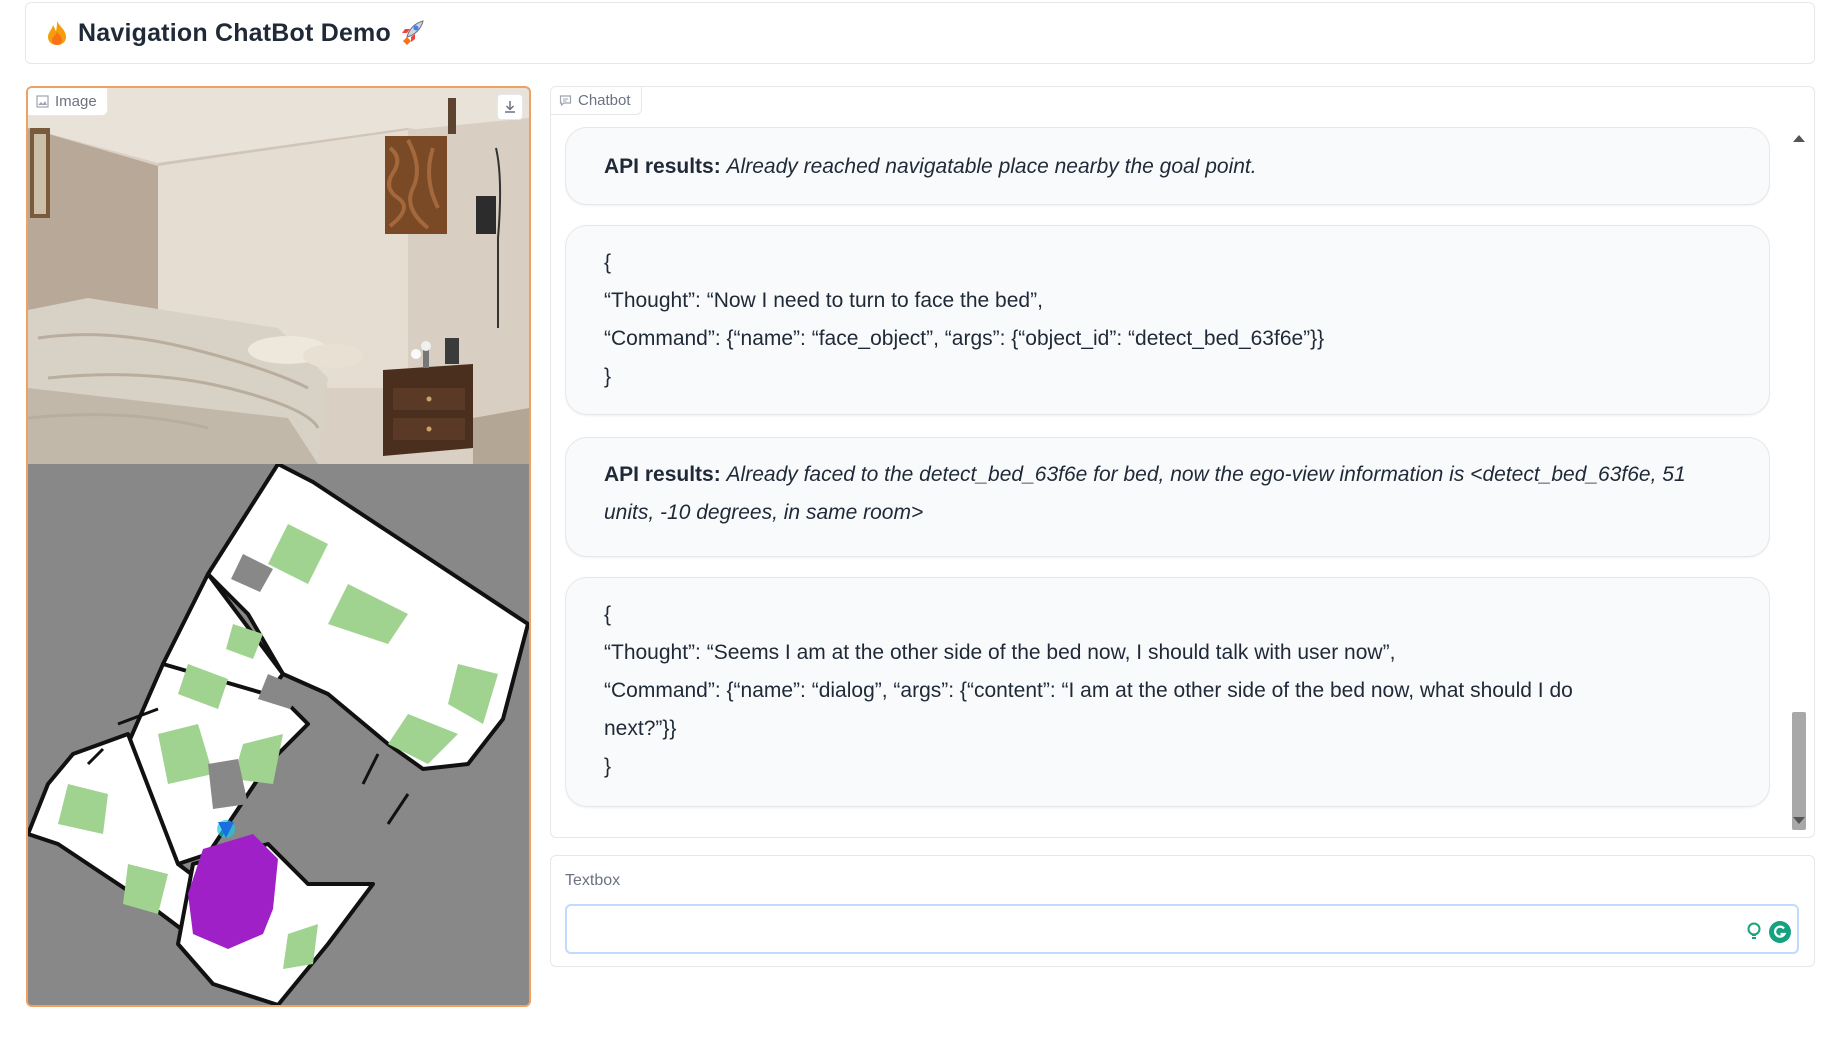 The image size is (1821, 1061). Describe the element at coordinates (596, 101) in the screenshot. I see `chatbot-label: Chatbot` at that location.